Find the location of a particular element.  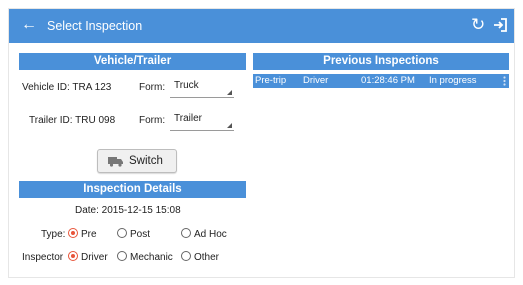

type-option-pre: Pre is located at coordinates (89, 234).